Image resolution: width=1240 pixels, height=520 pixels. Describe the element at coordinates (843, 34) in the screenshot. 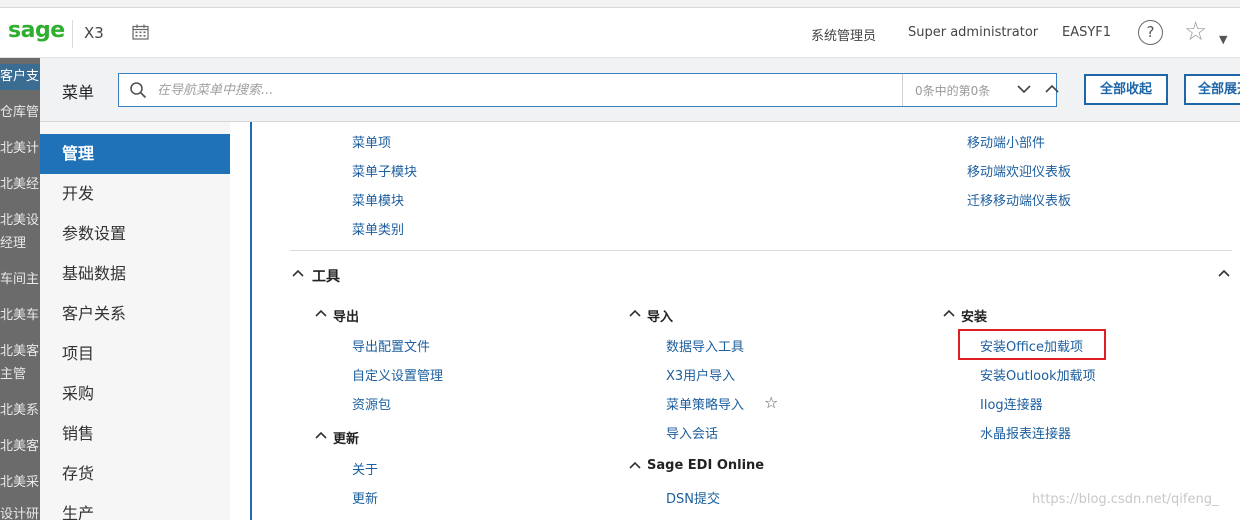

I see `user-role: 系统管理员` at that location.